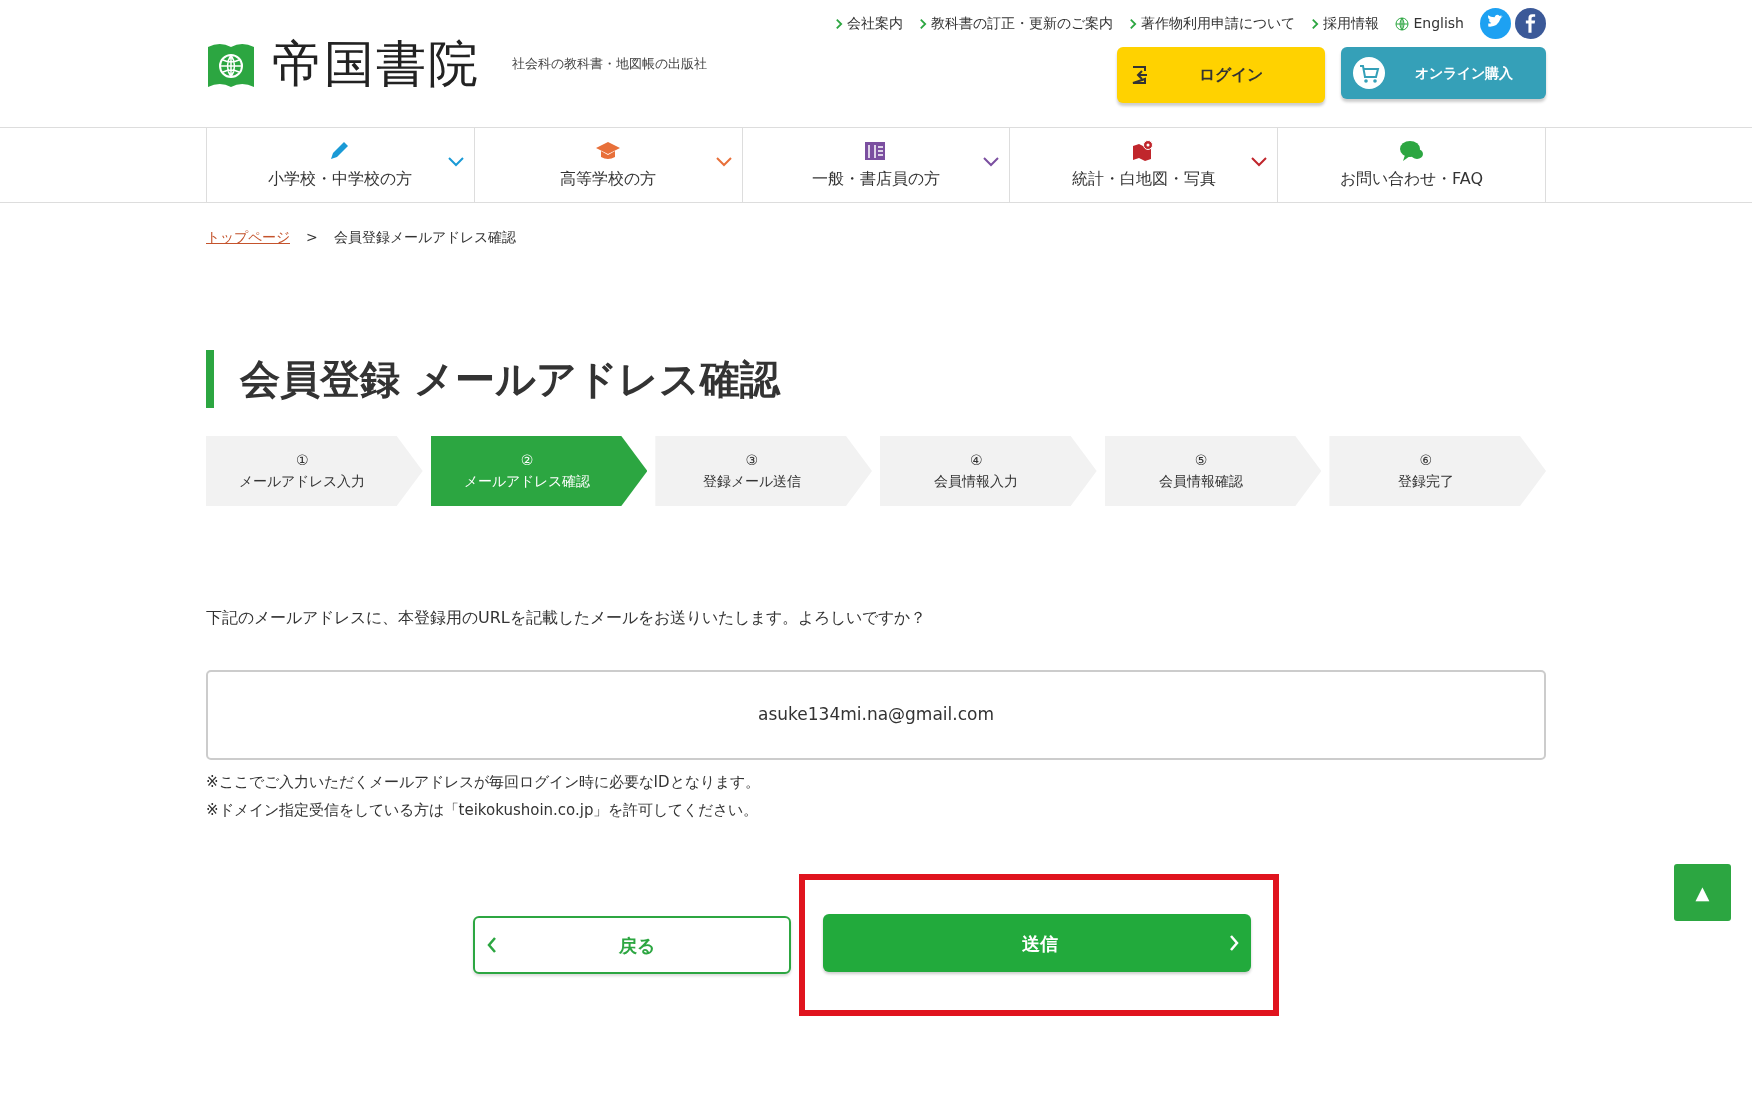 The image size is (1752, 1104). I want to click on bird-icon, so click(1495, 23).